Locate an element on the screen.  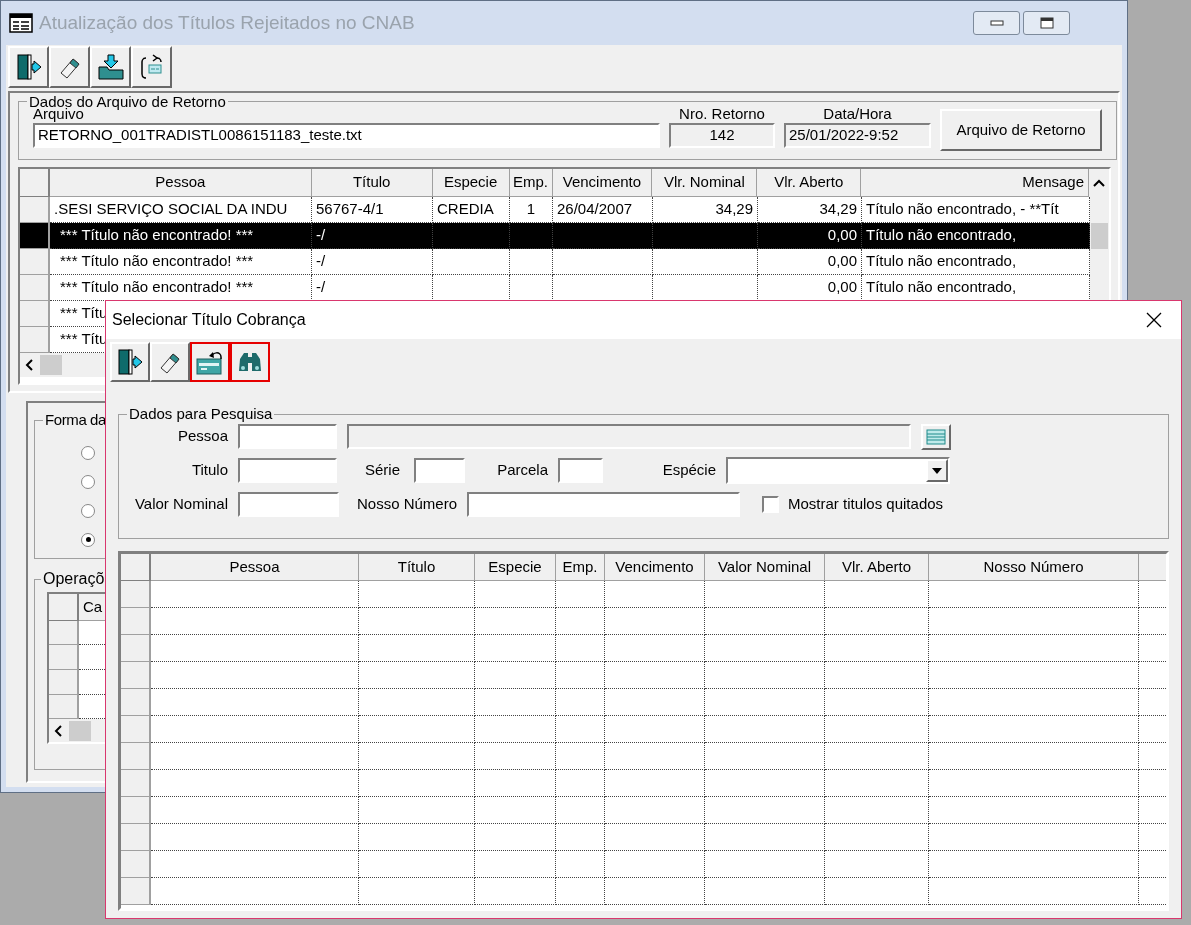
input-field: 25/01/2022-9:52 is located at coordinates (857, 135).